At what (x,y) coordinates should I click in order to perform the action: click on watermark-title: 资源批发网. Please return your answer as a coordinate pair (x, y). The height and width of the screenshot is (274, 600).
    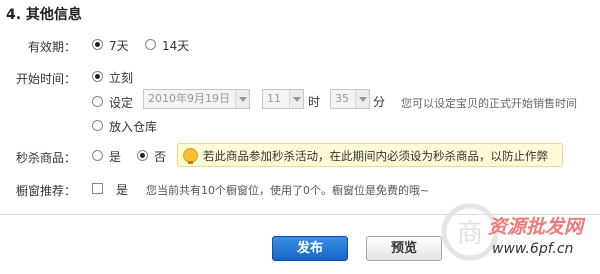
    Looking at the image, I should click on (536, 227).